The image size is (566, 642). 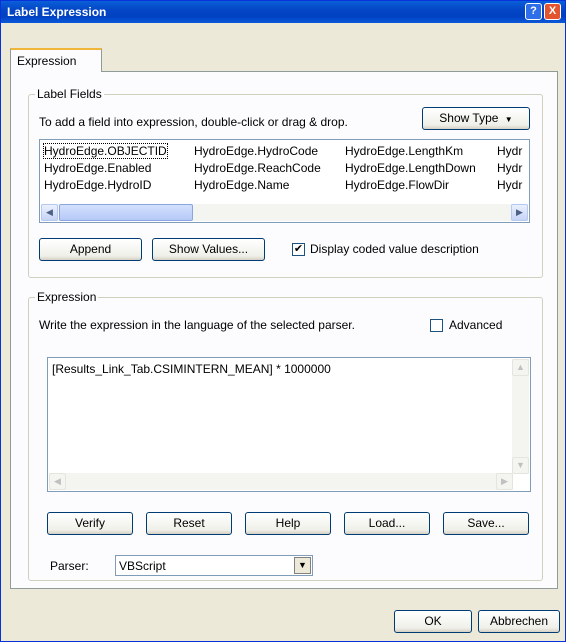 I want to click on reset-button: Reset, so click(x=189, y=523).